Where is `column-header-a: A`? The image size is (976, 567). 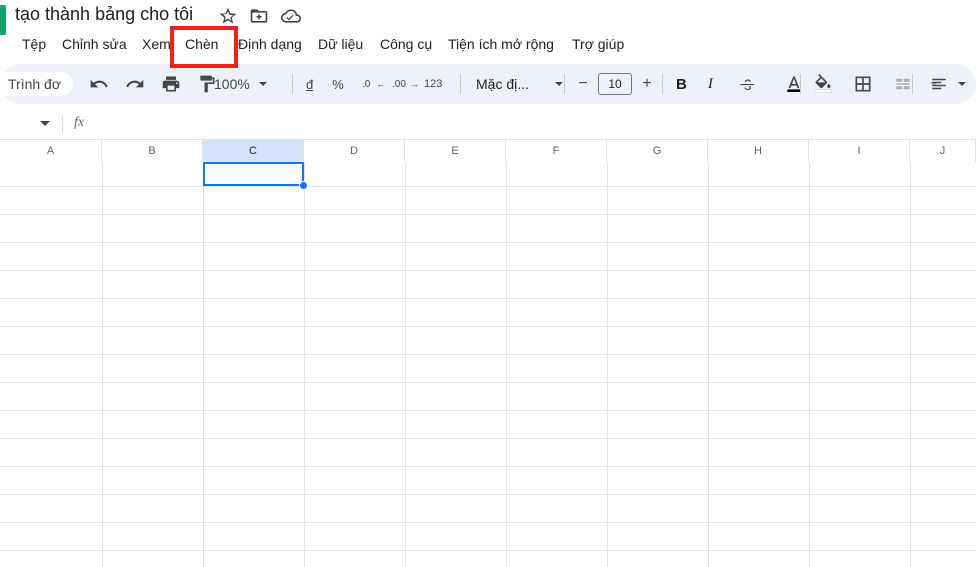 column-header-a: A is located at coordinates (51, 151).